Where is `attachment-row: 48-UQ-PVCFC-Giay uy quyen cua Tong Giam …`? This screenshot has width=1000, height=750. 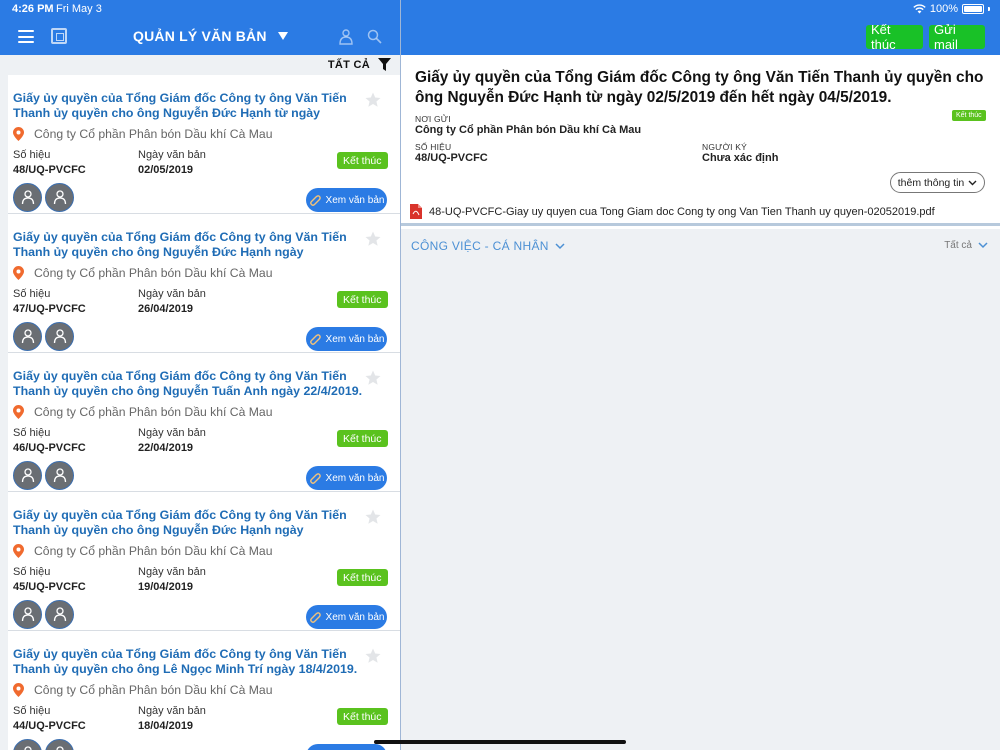 attachment-row: 48-UQ-PVCFC-Giay uy quyen cua Tong Giam … is located at coordinates (700, 213).